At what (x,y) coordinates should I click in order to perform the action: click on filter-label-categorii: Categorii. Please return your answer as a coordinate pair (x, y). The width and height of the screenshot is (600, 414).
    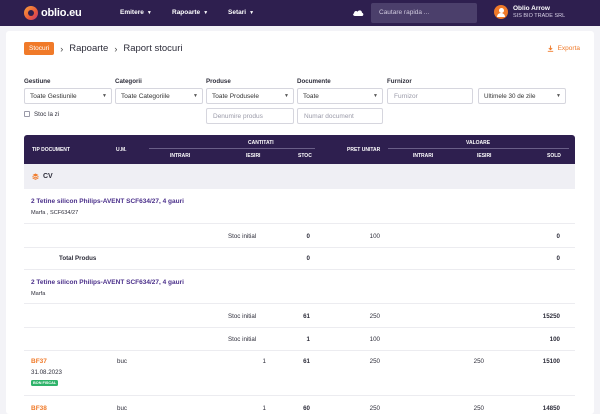
    Looking at the image, I should click on (128, 81).